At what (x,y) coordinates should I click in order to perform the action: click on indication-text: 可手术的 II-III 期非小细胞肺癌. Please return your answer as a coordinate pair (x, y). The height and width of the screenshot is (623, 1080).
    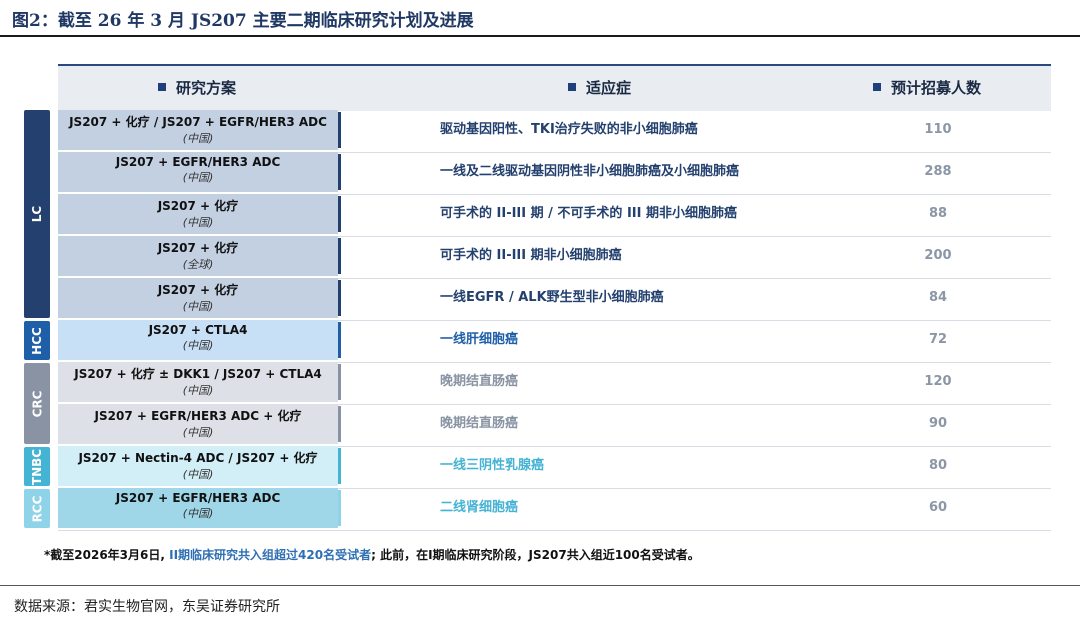
    Looking at the image, I should click on (531, 255).